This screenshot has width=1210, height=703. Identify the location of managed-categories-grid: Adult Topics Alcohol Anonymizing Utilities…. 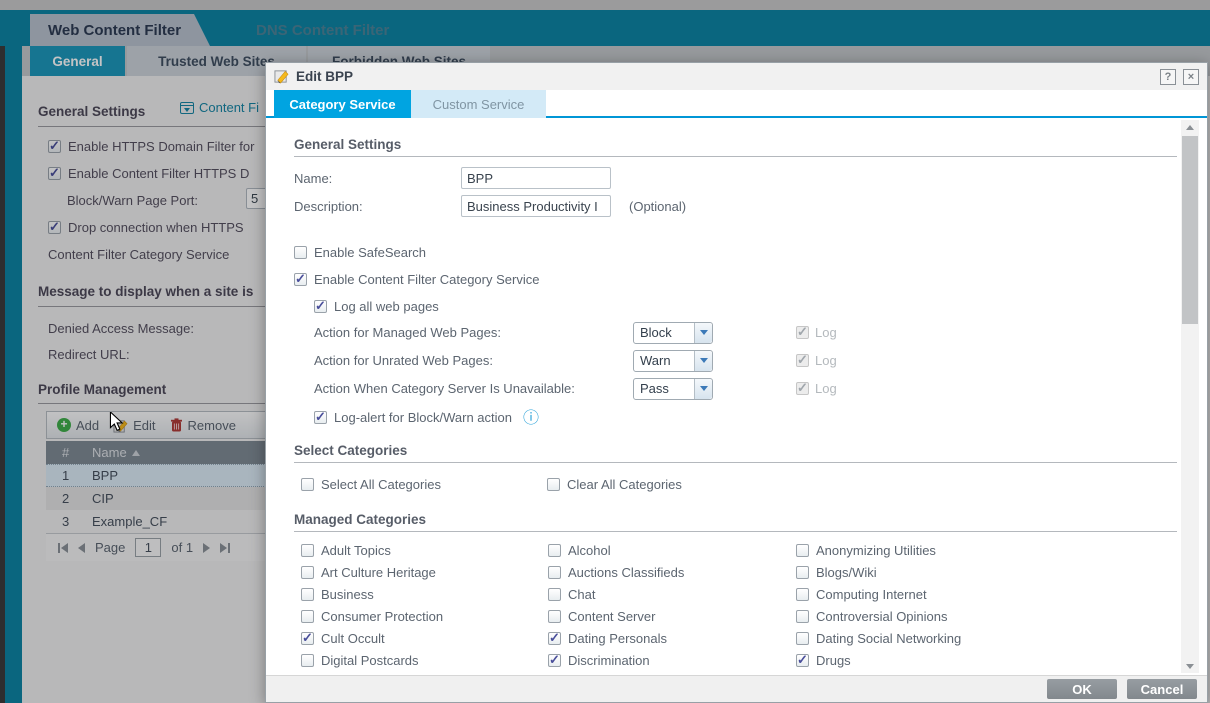
(741, 605).